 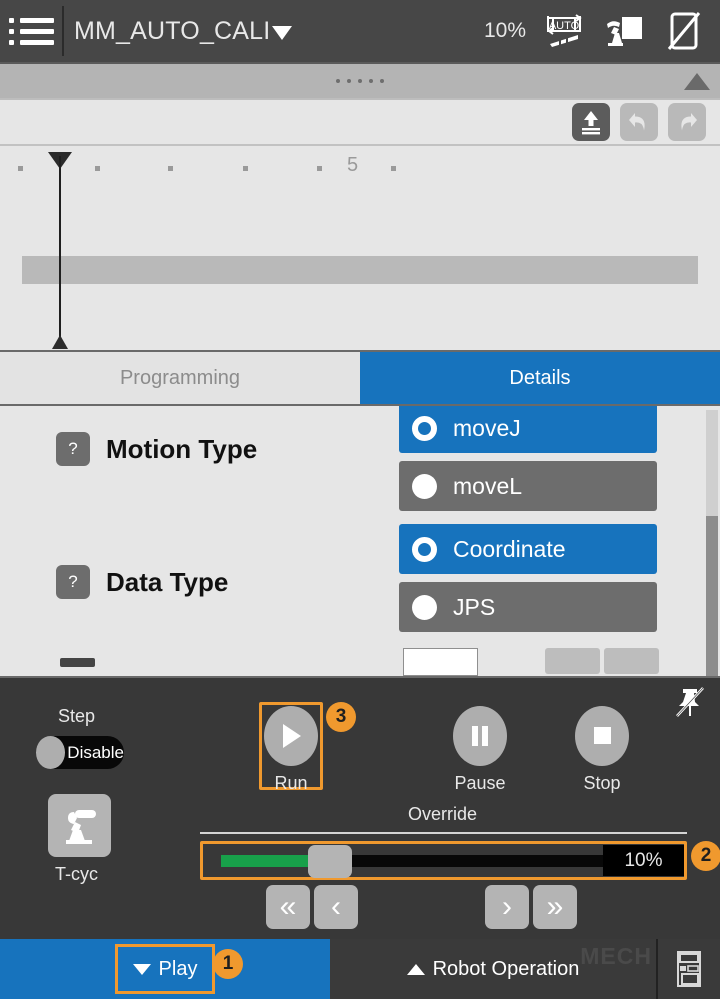 I want to click on play-section: Play 1, so click(x=165, y=969).